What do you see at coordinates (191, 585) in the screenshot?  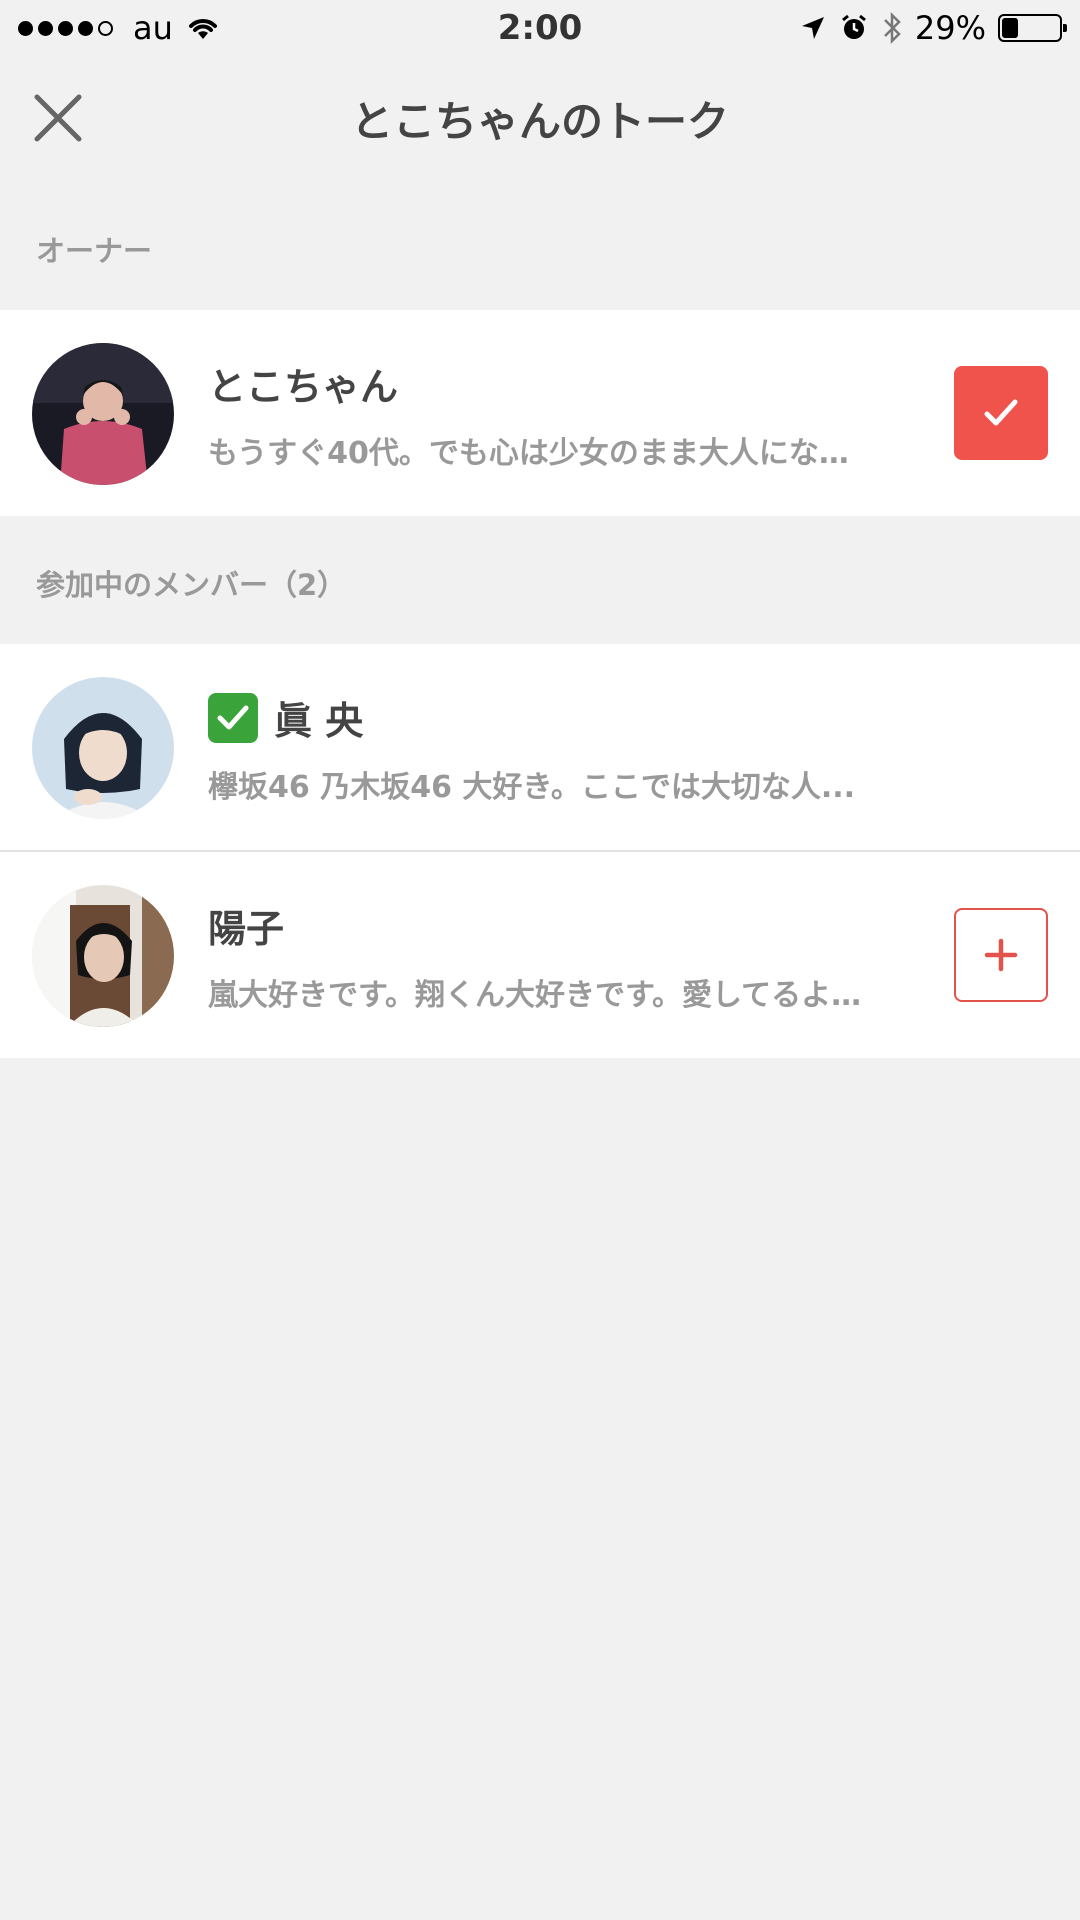 I see `members-section-label: 参加中のメンバー（2）` at bounding box center [191, 585].